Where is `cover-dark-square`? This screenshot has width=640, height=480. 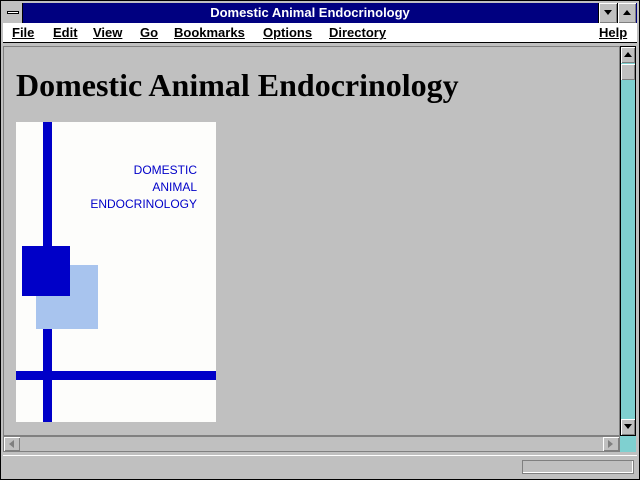
cover-dark-square is located at coordinates (46, 271).